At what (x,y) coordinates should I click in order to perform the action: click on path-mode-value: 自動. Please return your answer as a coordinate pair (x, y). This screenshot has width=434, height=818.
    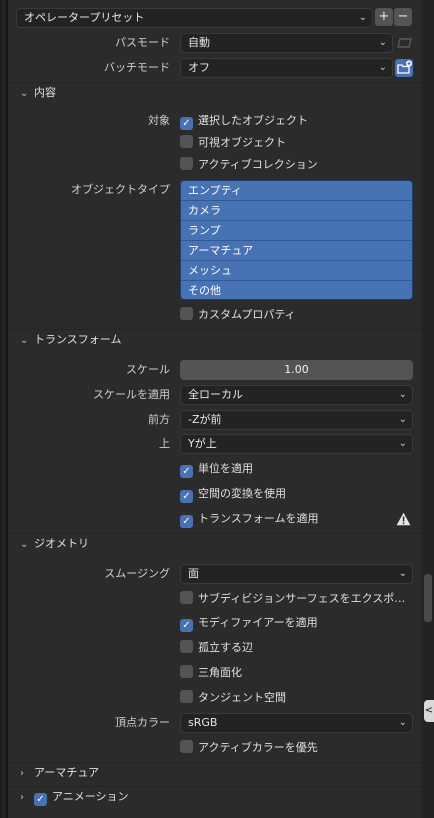
    Looking at the image, I should click on (199, 42).